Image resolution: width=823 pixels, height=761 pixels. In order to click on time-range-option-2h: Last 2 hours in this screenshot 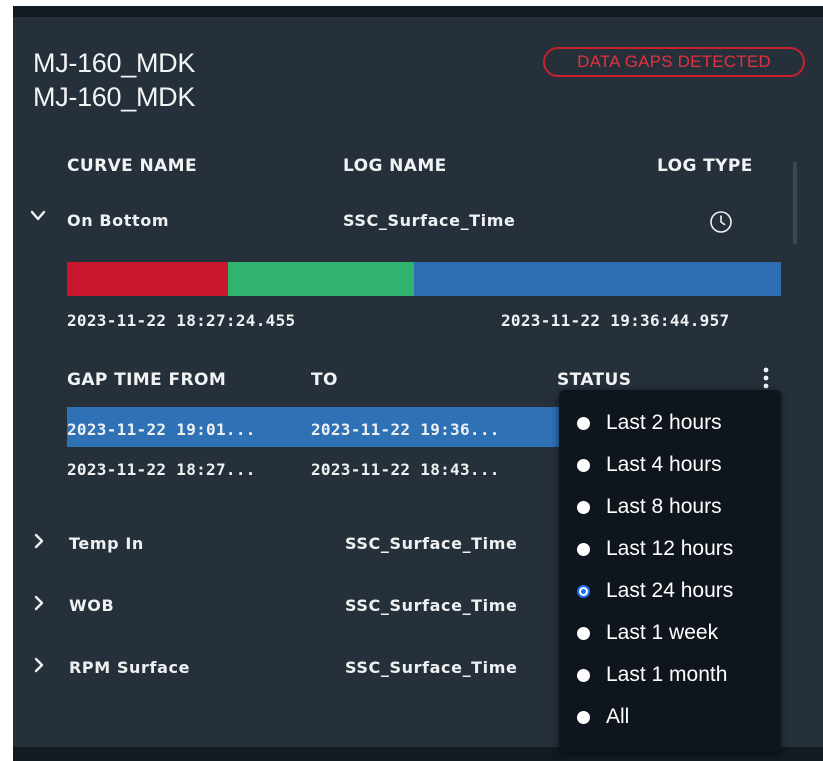, I will do `click(649, 423)`.